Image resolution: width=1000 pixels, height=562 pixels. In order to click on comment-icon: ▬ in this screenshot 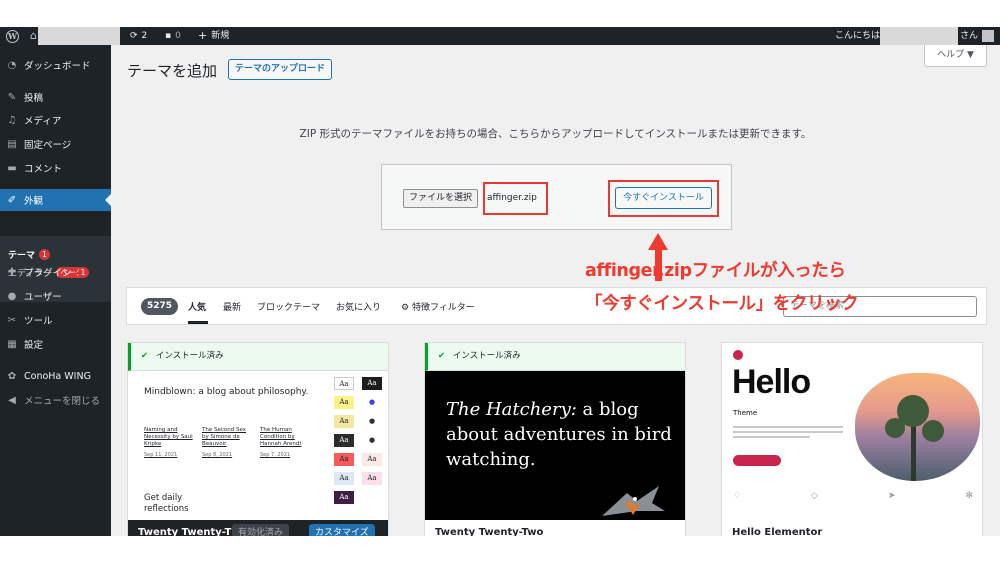, I will do `click(12, 168)`.